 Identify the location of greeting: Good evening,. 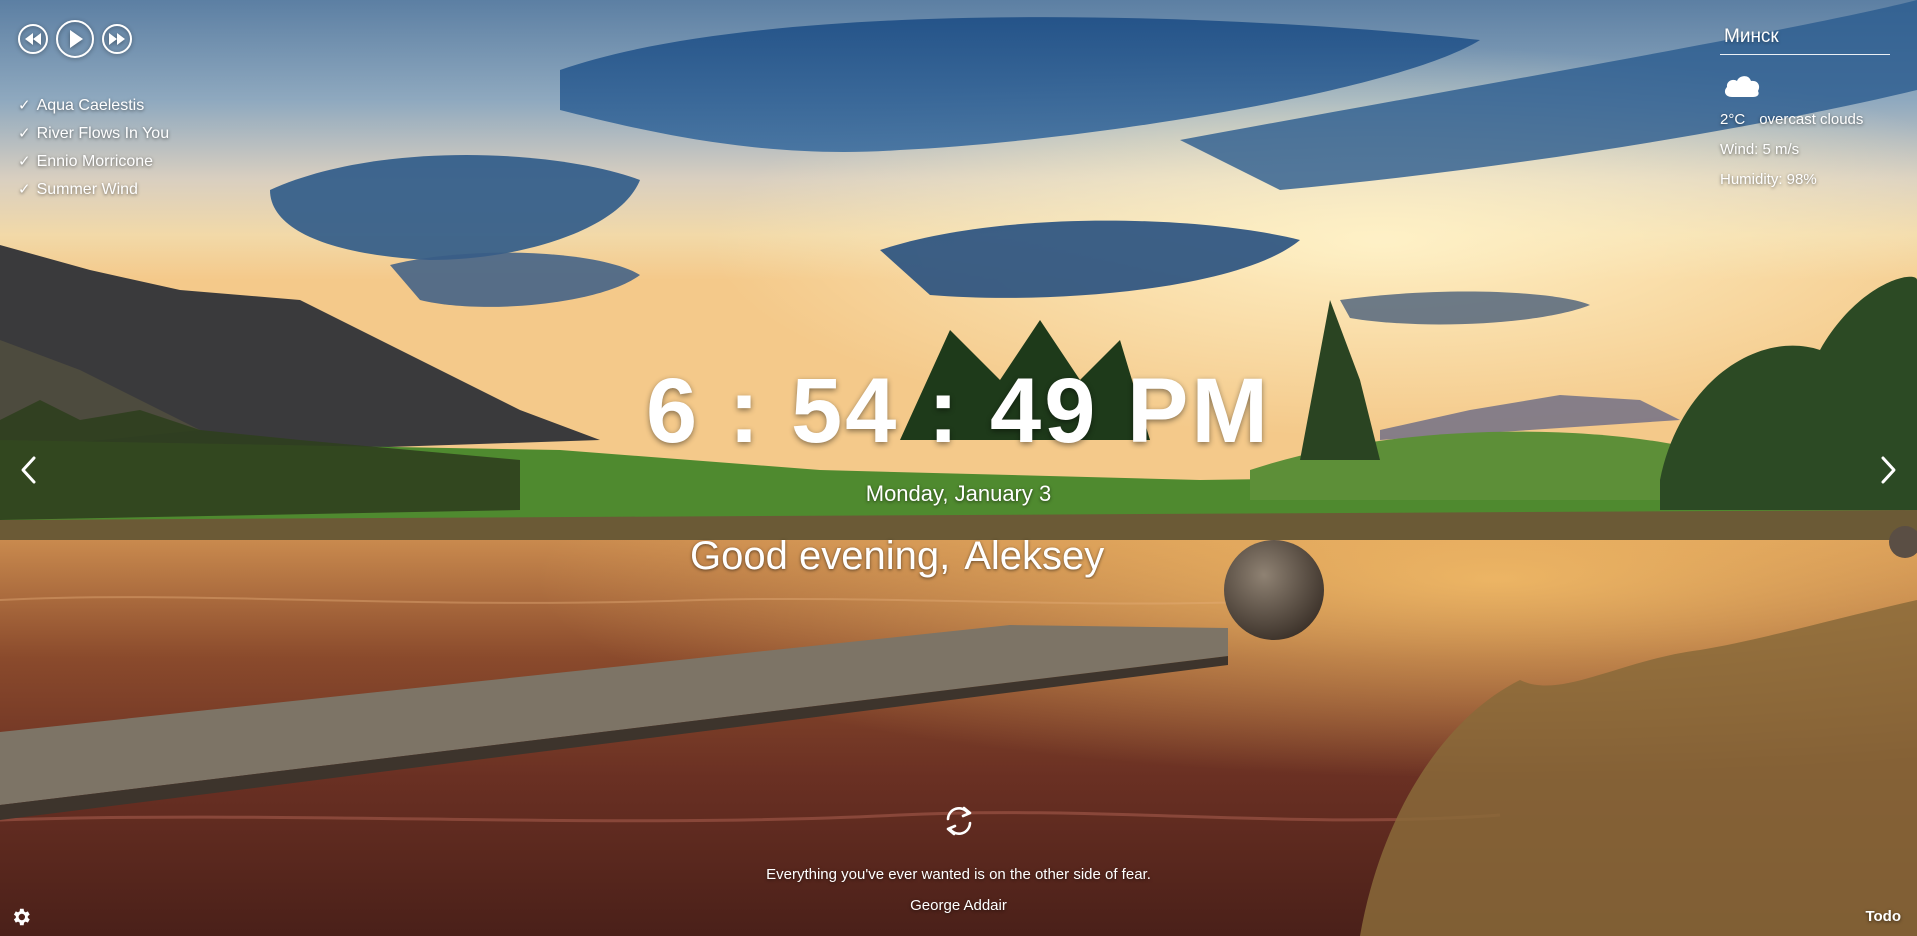
(957, 556).